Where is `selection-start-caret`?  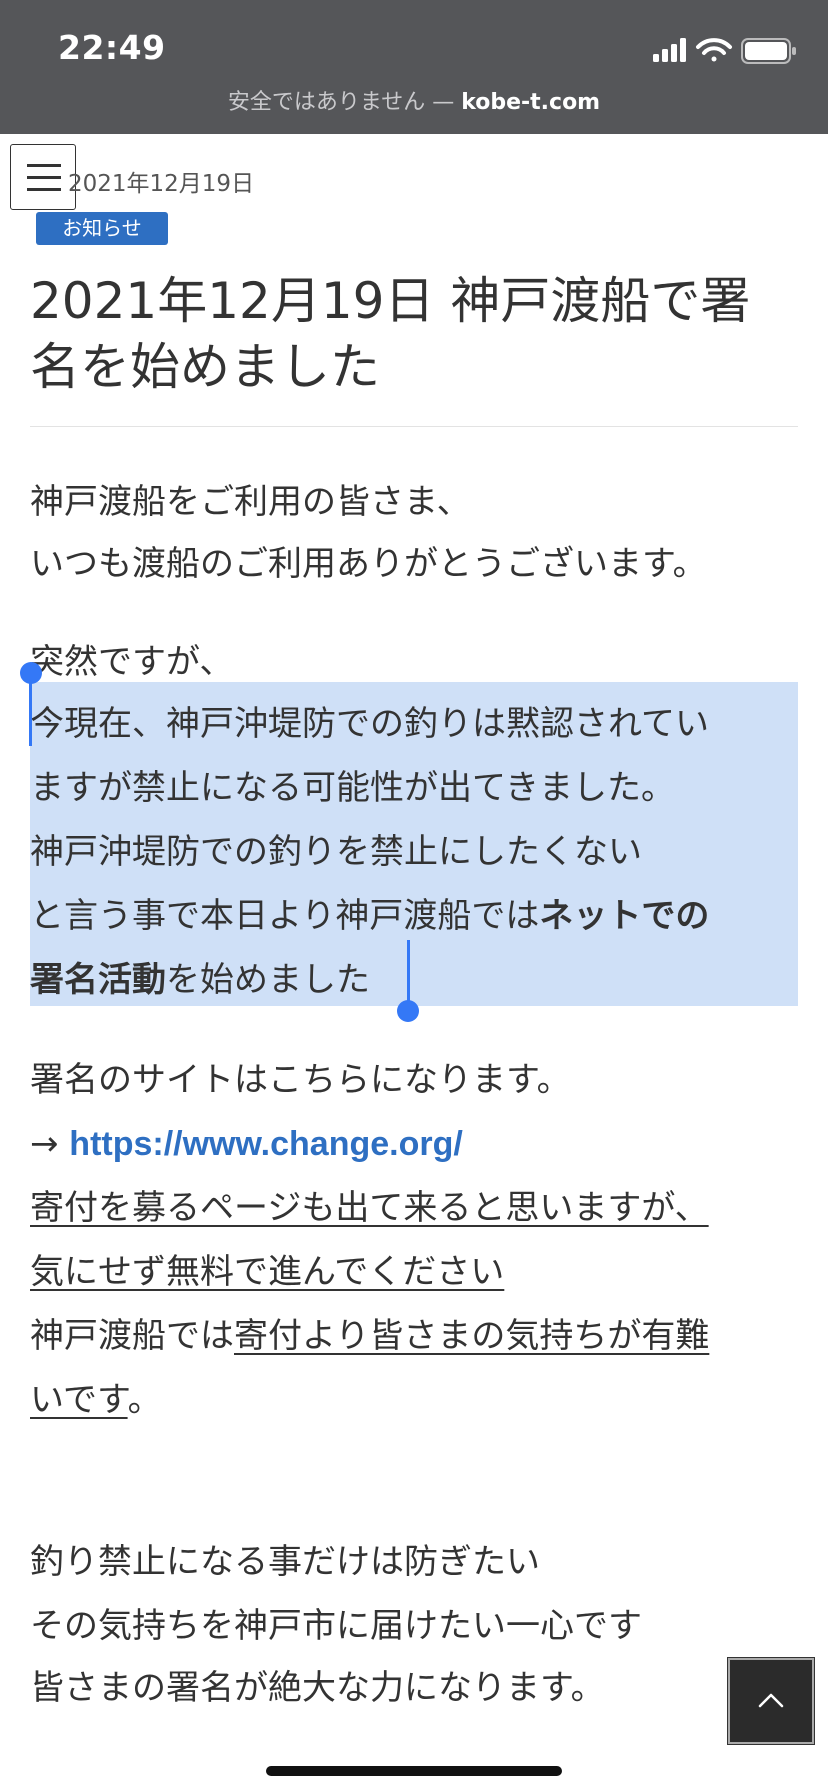 selection-start-caret is located at coordinates (30, 711).